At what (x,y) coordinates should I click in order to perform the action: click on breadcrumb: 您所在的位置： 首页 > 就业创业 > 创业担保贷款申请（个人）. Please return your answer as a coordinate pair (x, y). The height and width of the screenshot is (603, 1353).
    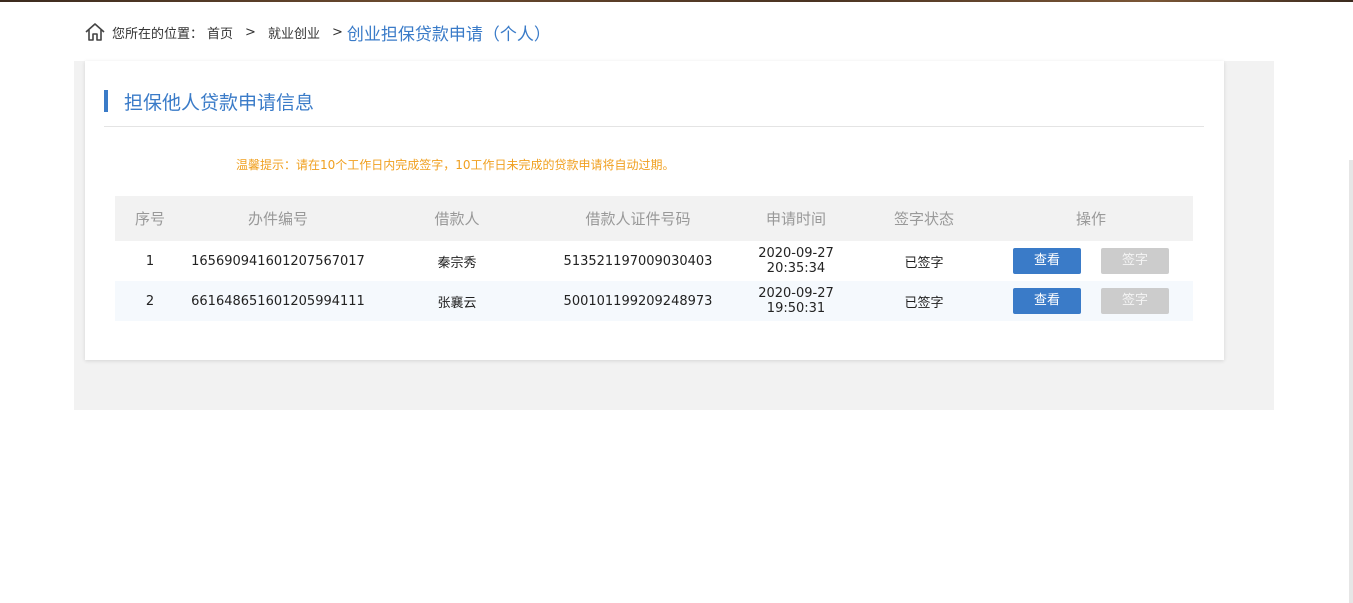
    Looking at the image, I should click on (317, 32).